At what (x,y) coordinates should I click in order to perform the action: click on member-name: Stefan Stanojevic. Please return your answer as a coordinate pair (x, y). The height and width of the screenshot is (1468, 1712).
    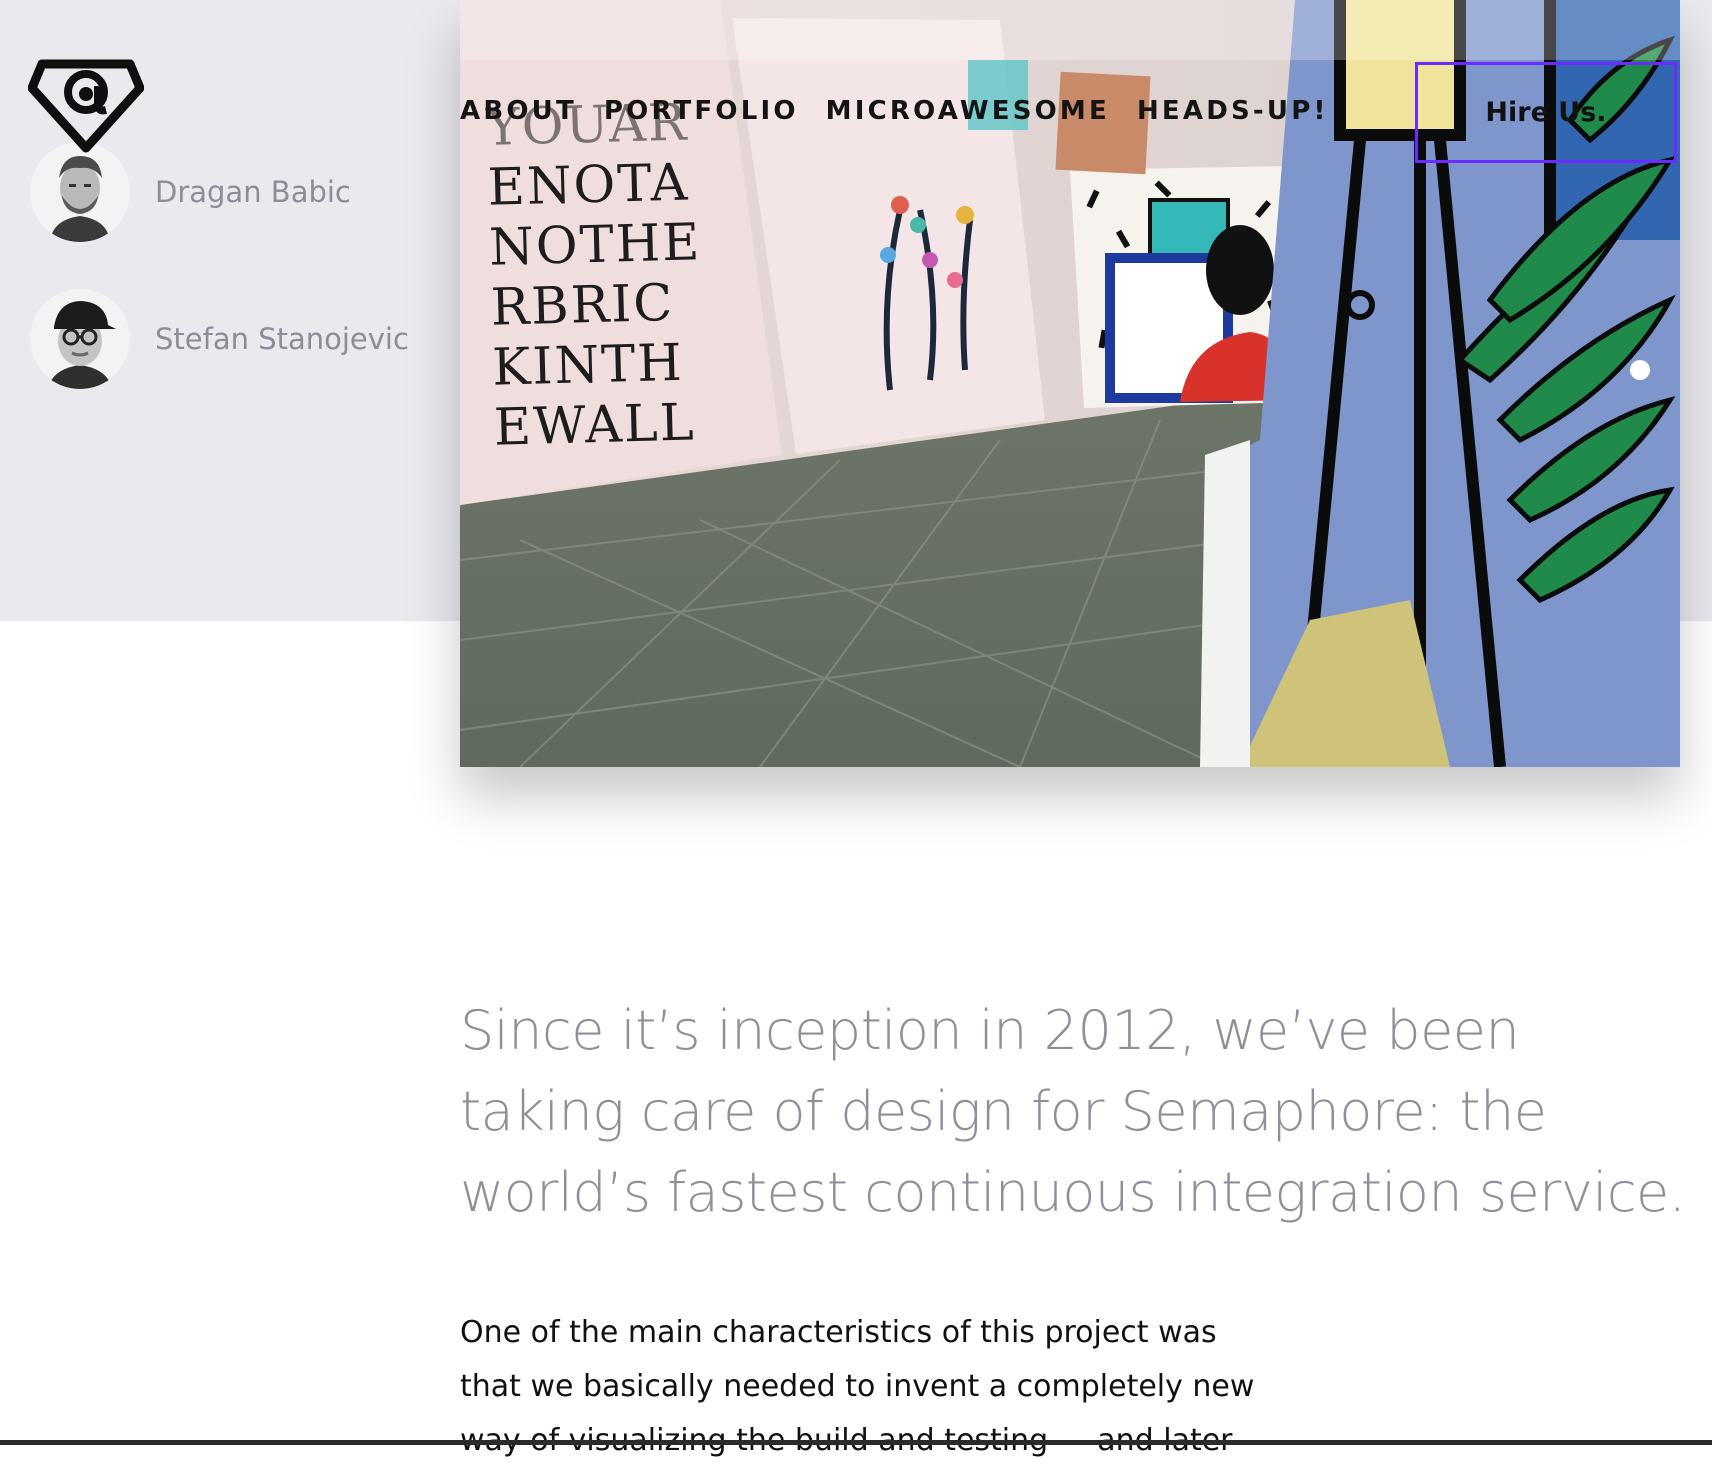
    Looking at the image, I should click on (282, 339).